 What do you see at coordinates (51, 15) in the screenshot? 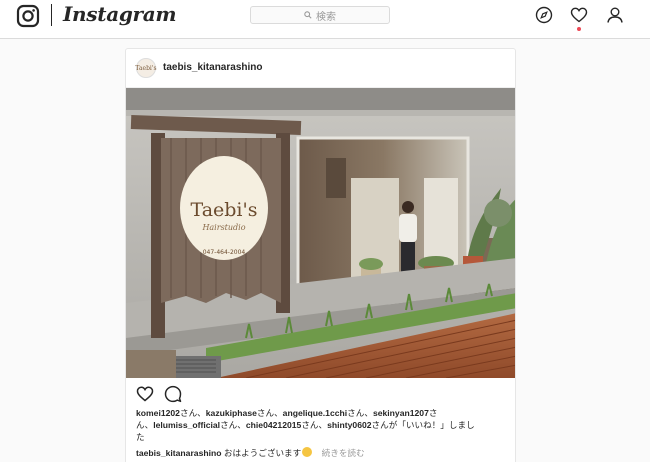
I see `logo-divider` at bounding box center [51, 15].